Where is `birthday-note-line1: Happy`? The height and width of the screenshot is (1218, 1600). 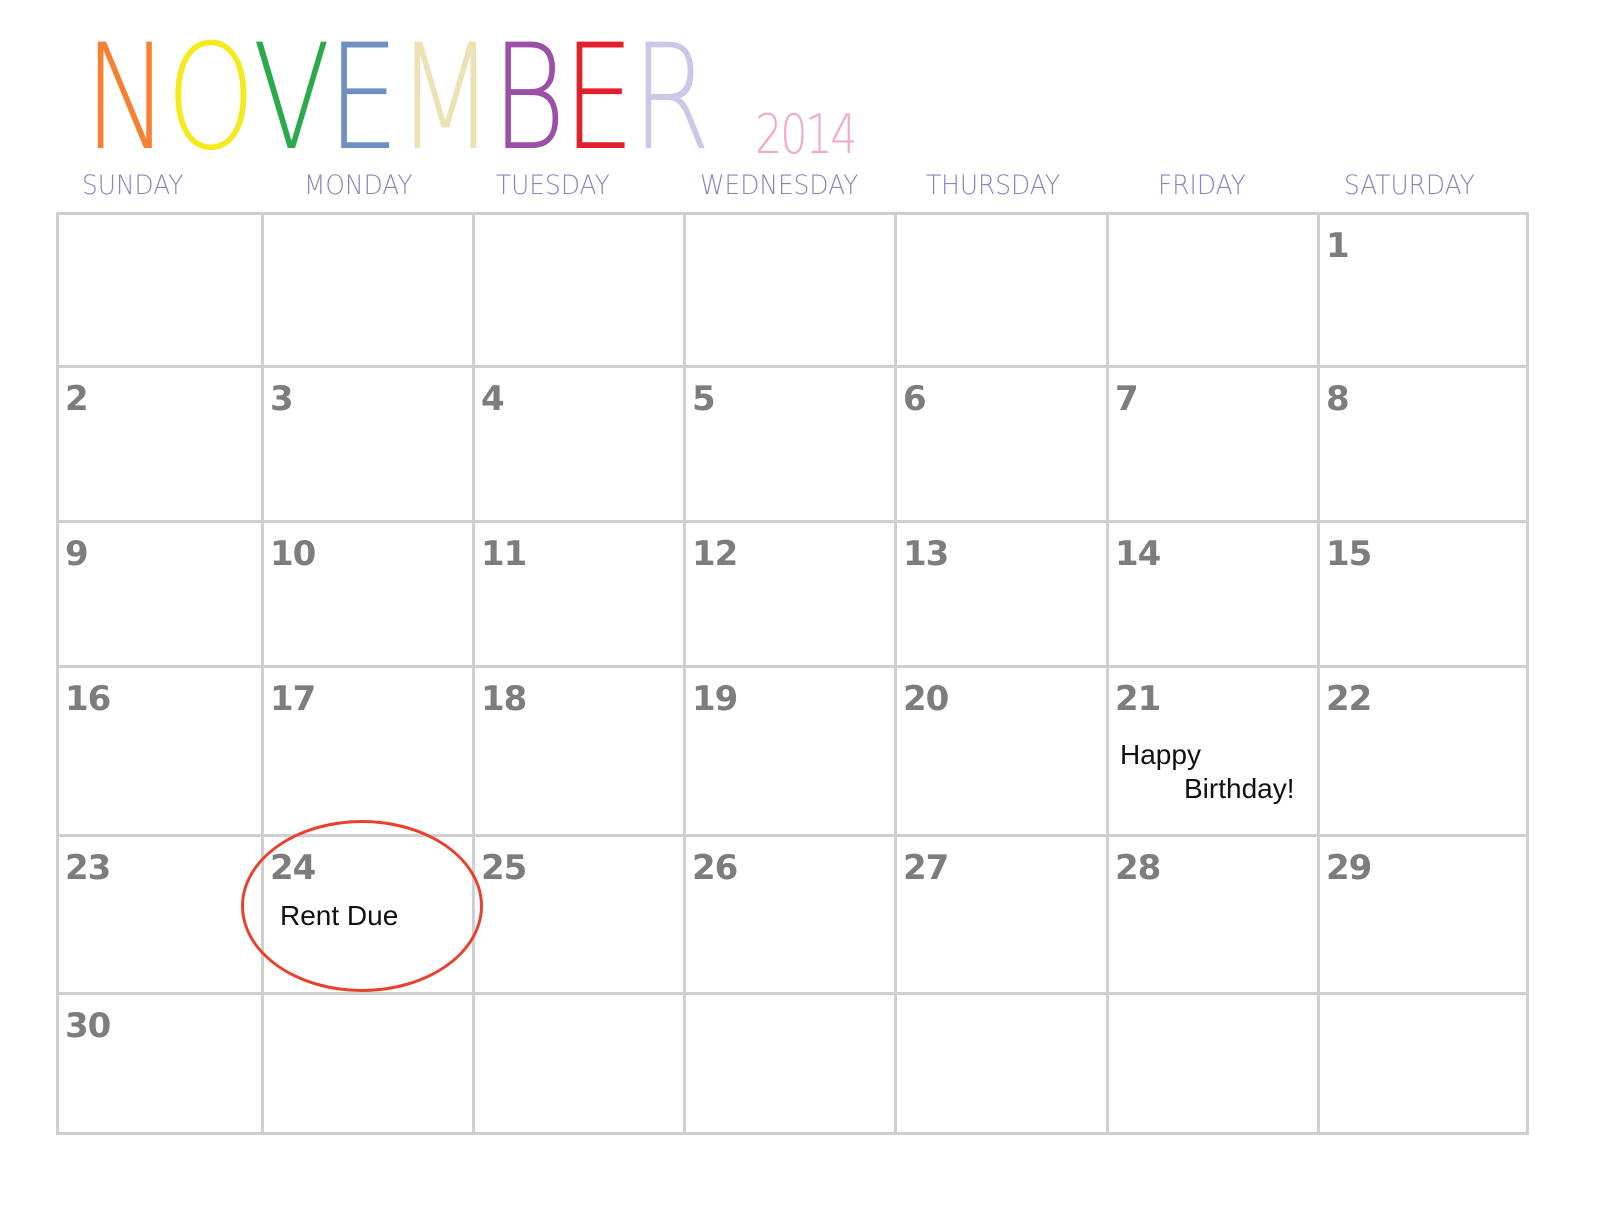
birthday-note-line1: Happy is located at coordinates (1160, 754).